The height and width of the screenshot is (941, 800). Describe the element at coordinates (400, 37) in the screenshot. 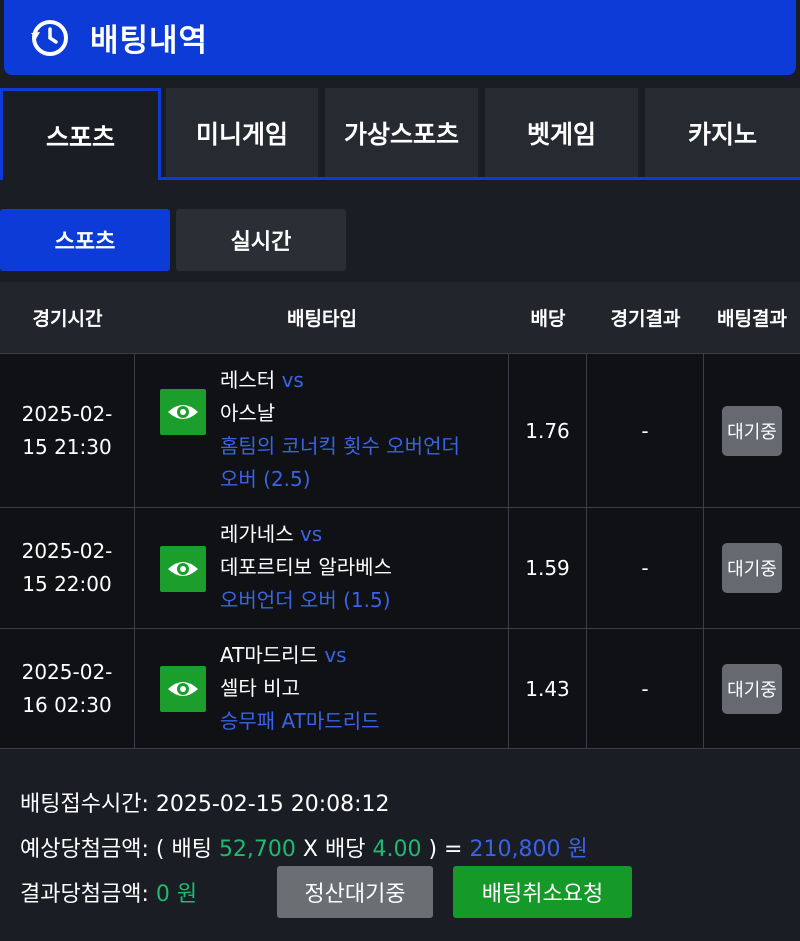

I see `page-header: 배팅내역` at that location.